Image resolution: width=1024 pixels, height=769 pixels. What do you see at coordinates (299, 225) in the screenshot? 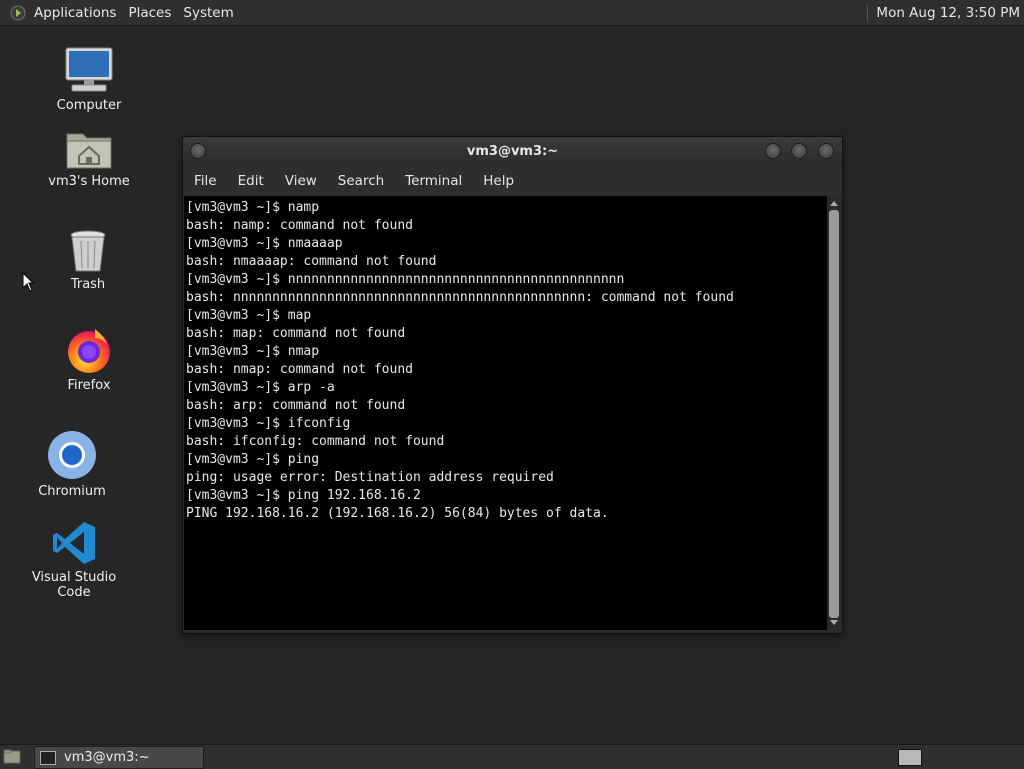
I see `terminal-line: bash: namp: command not found` at bounding box center [299, 225].